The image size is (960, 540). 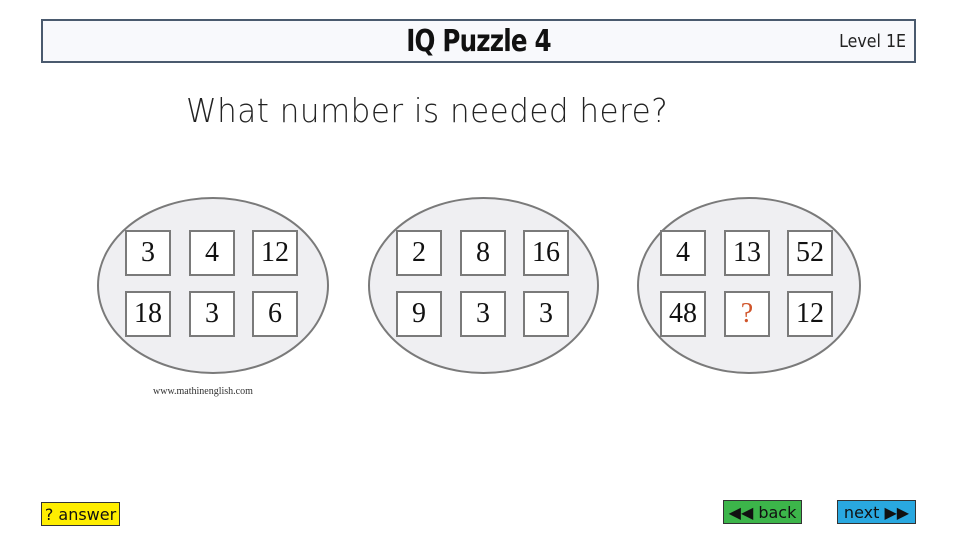 What do you see at coordinates (747, 253) in the screenshot?
I see `number-cell: 13` at bounding box center [747, 253].